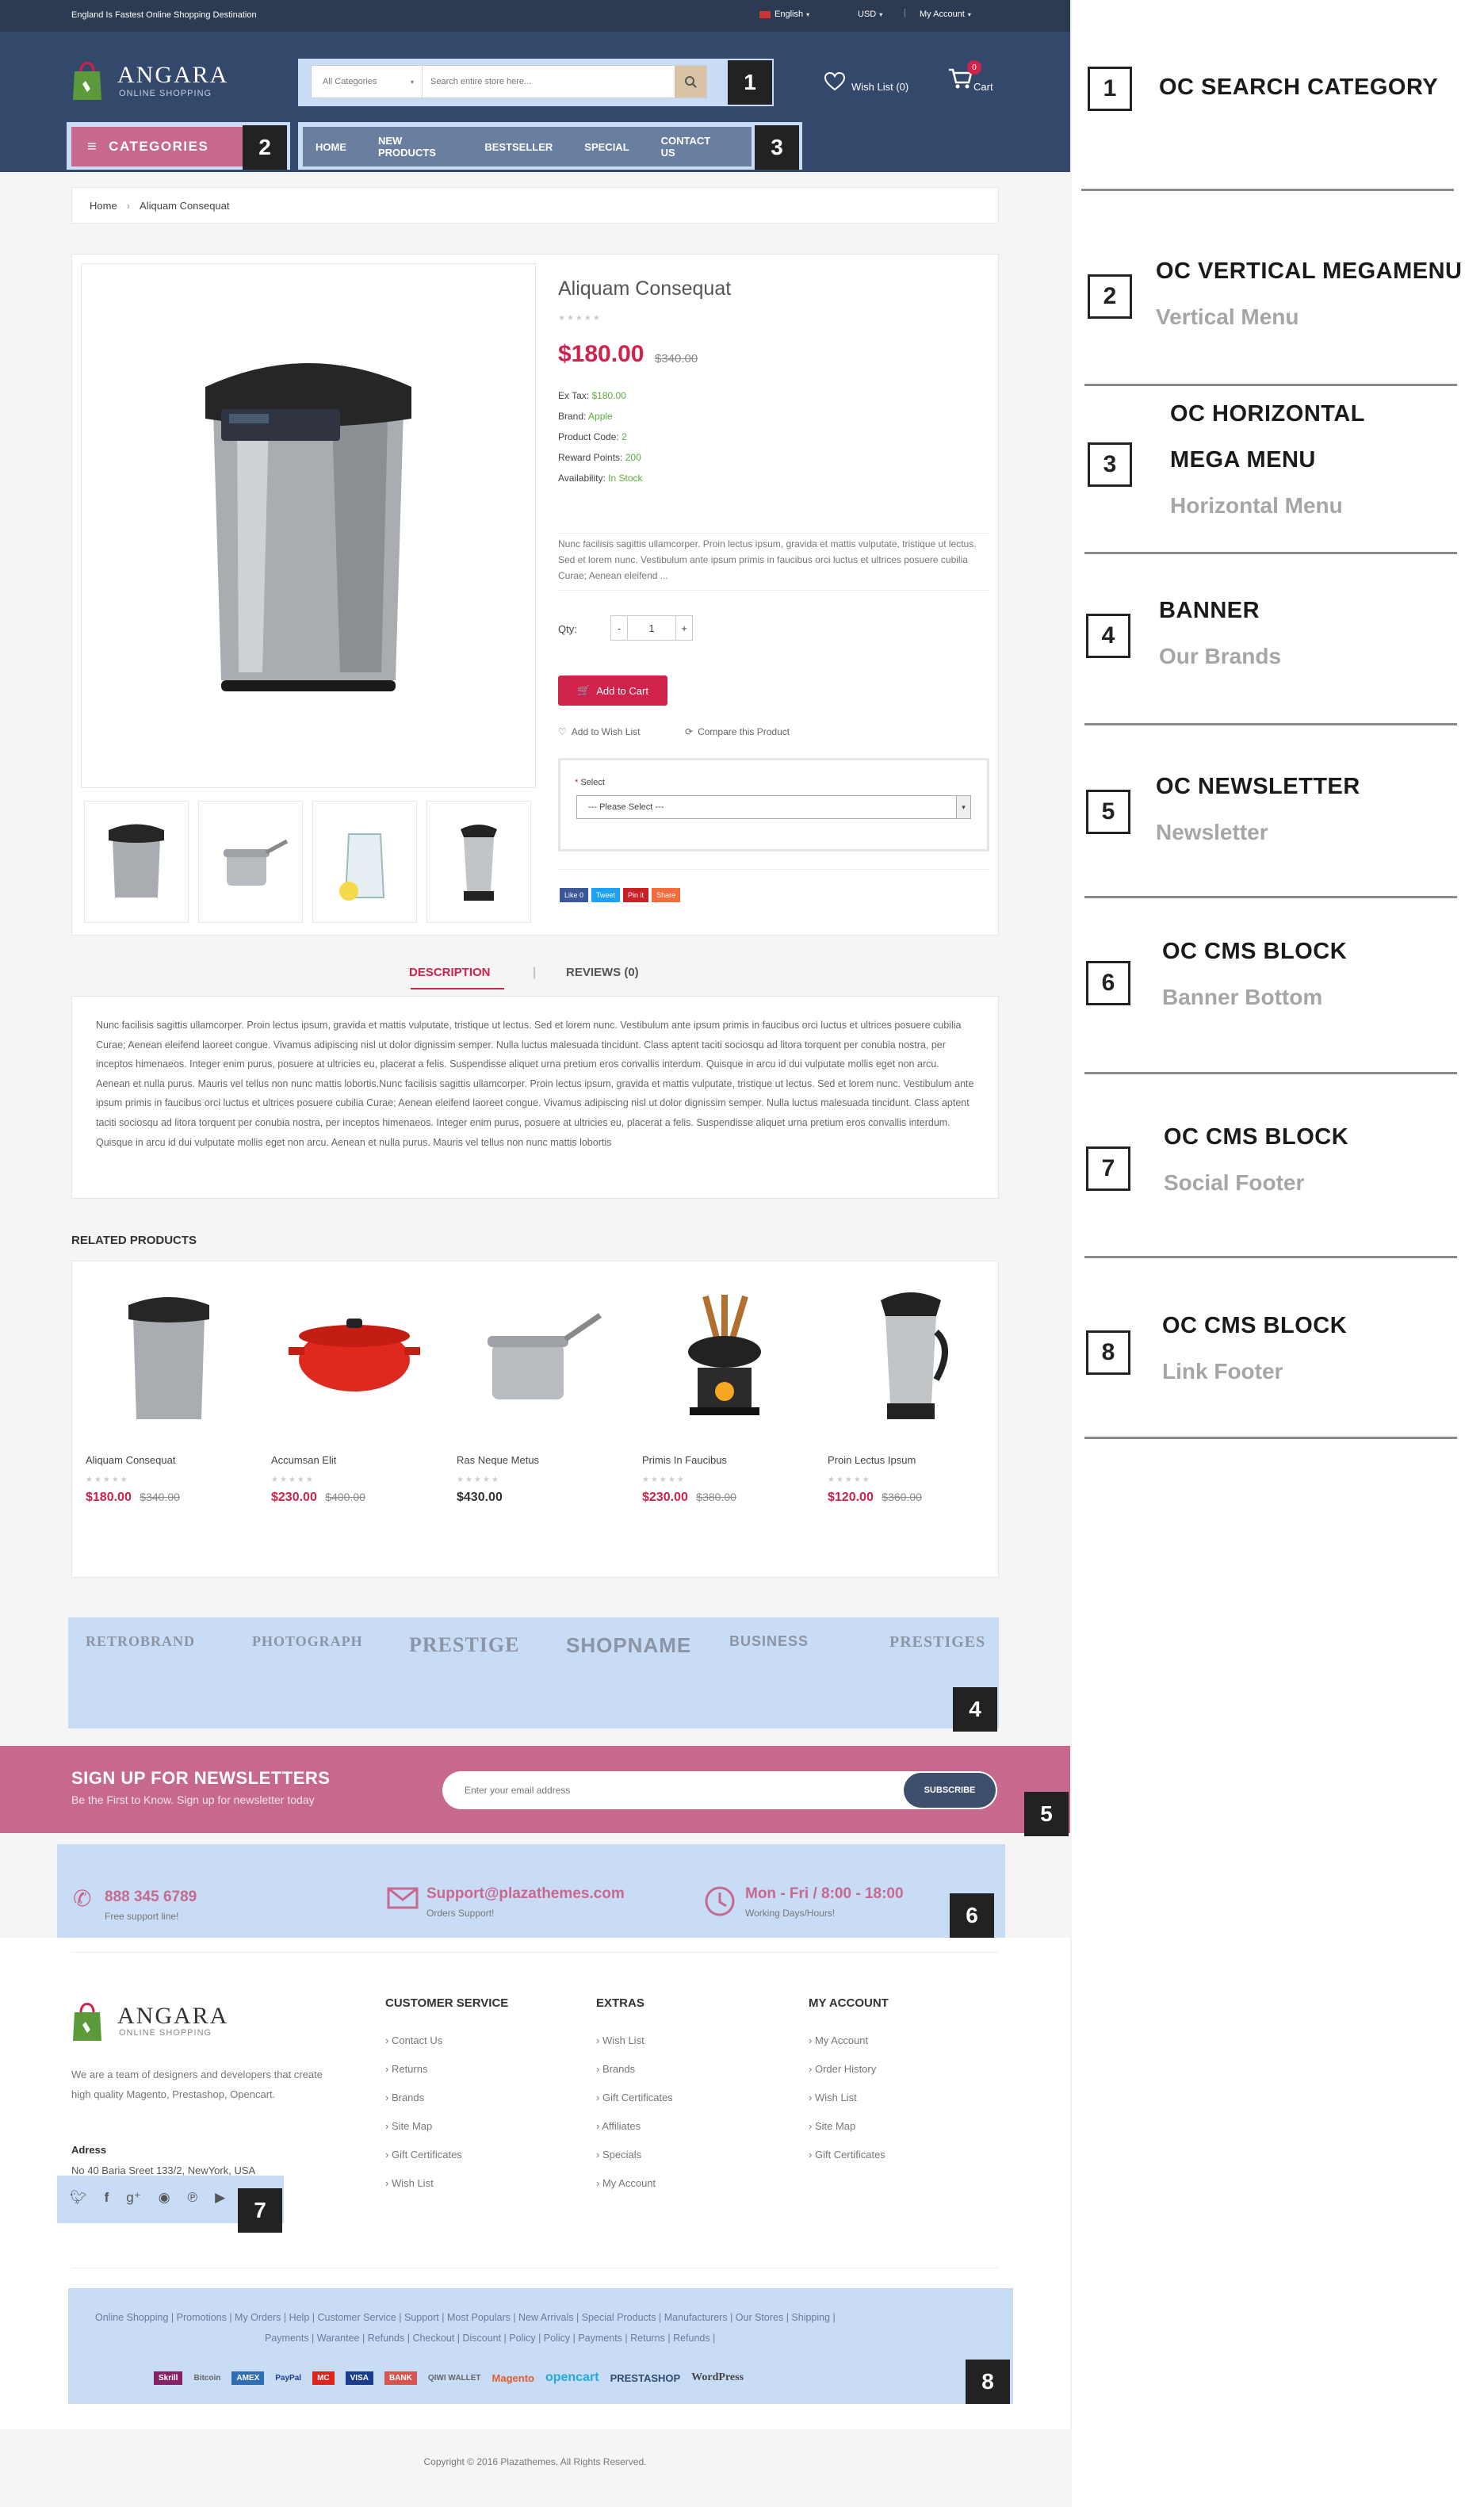 This screenshot has width=1484, height=2507. What do you see at coordinates (423, 2069) in the screenshot?
I see `footer-link: › Returns` at bounding box center [423, 2069].